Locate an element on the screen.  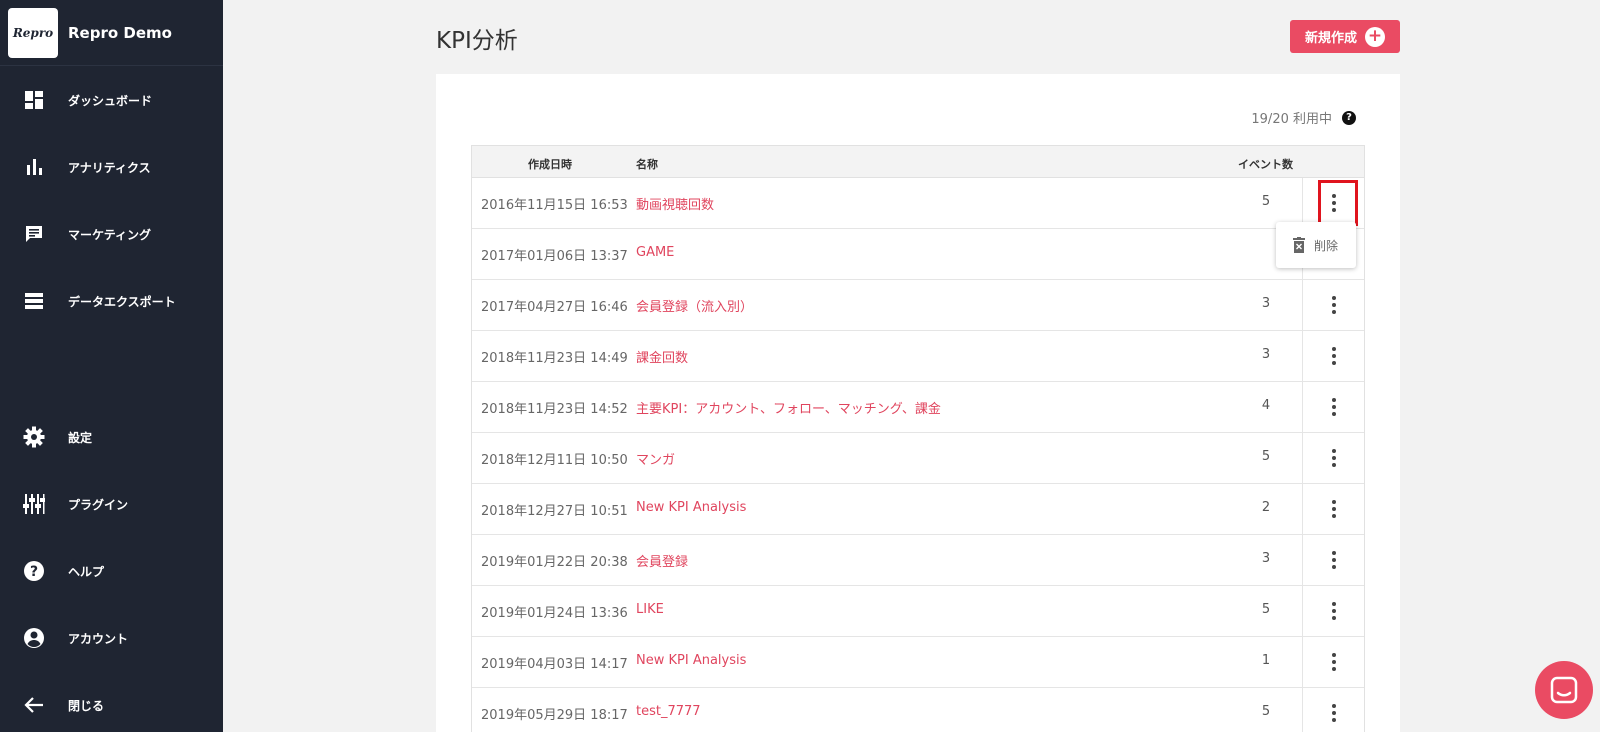
sidebar-item-label: プラグイン is located at coordinates (98, 504).